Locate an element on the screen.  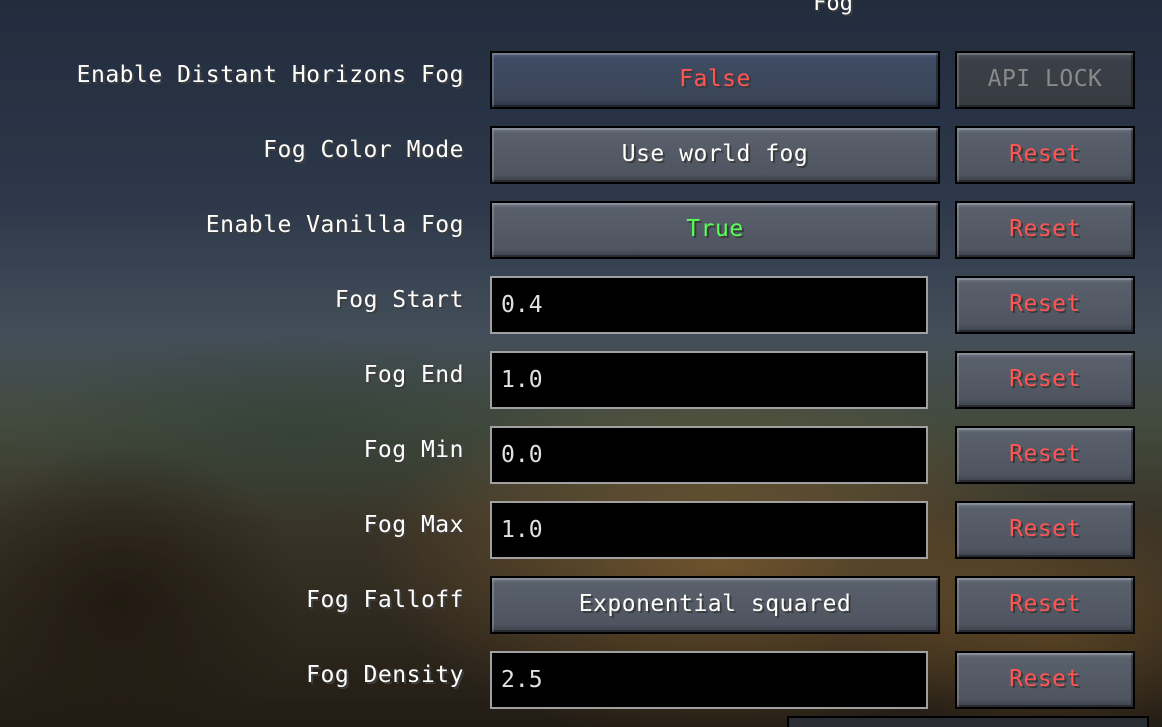
fog-min-input is located at coordinates (709, 455).